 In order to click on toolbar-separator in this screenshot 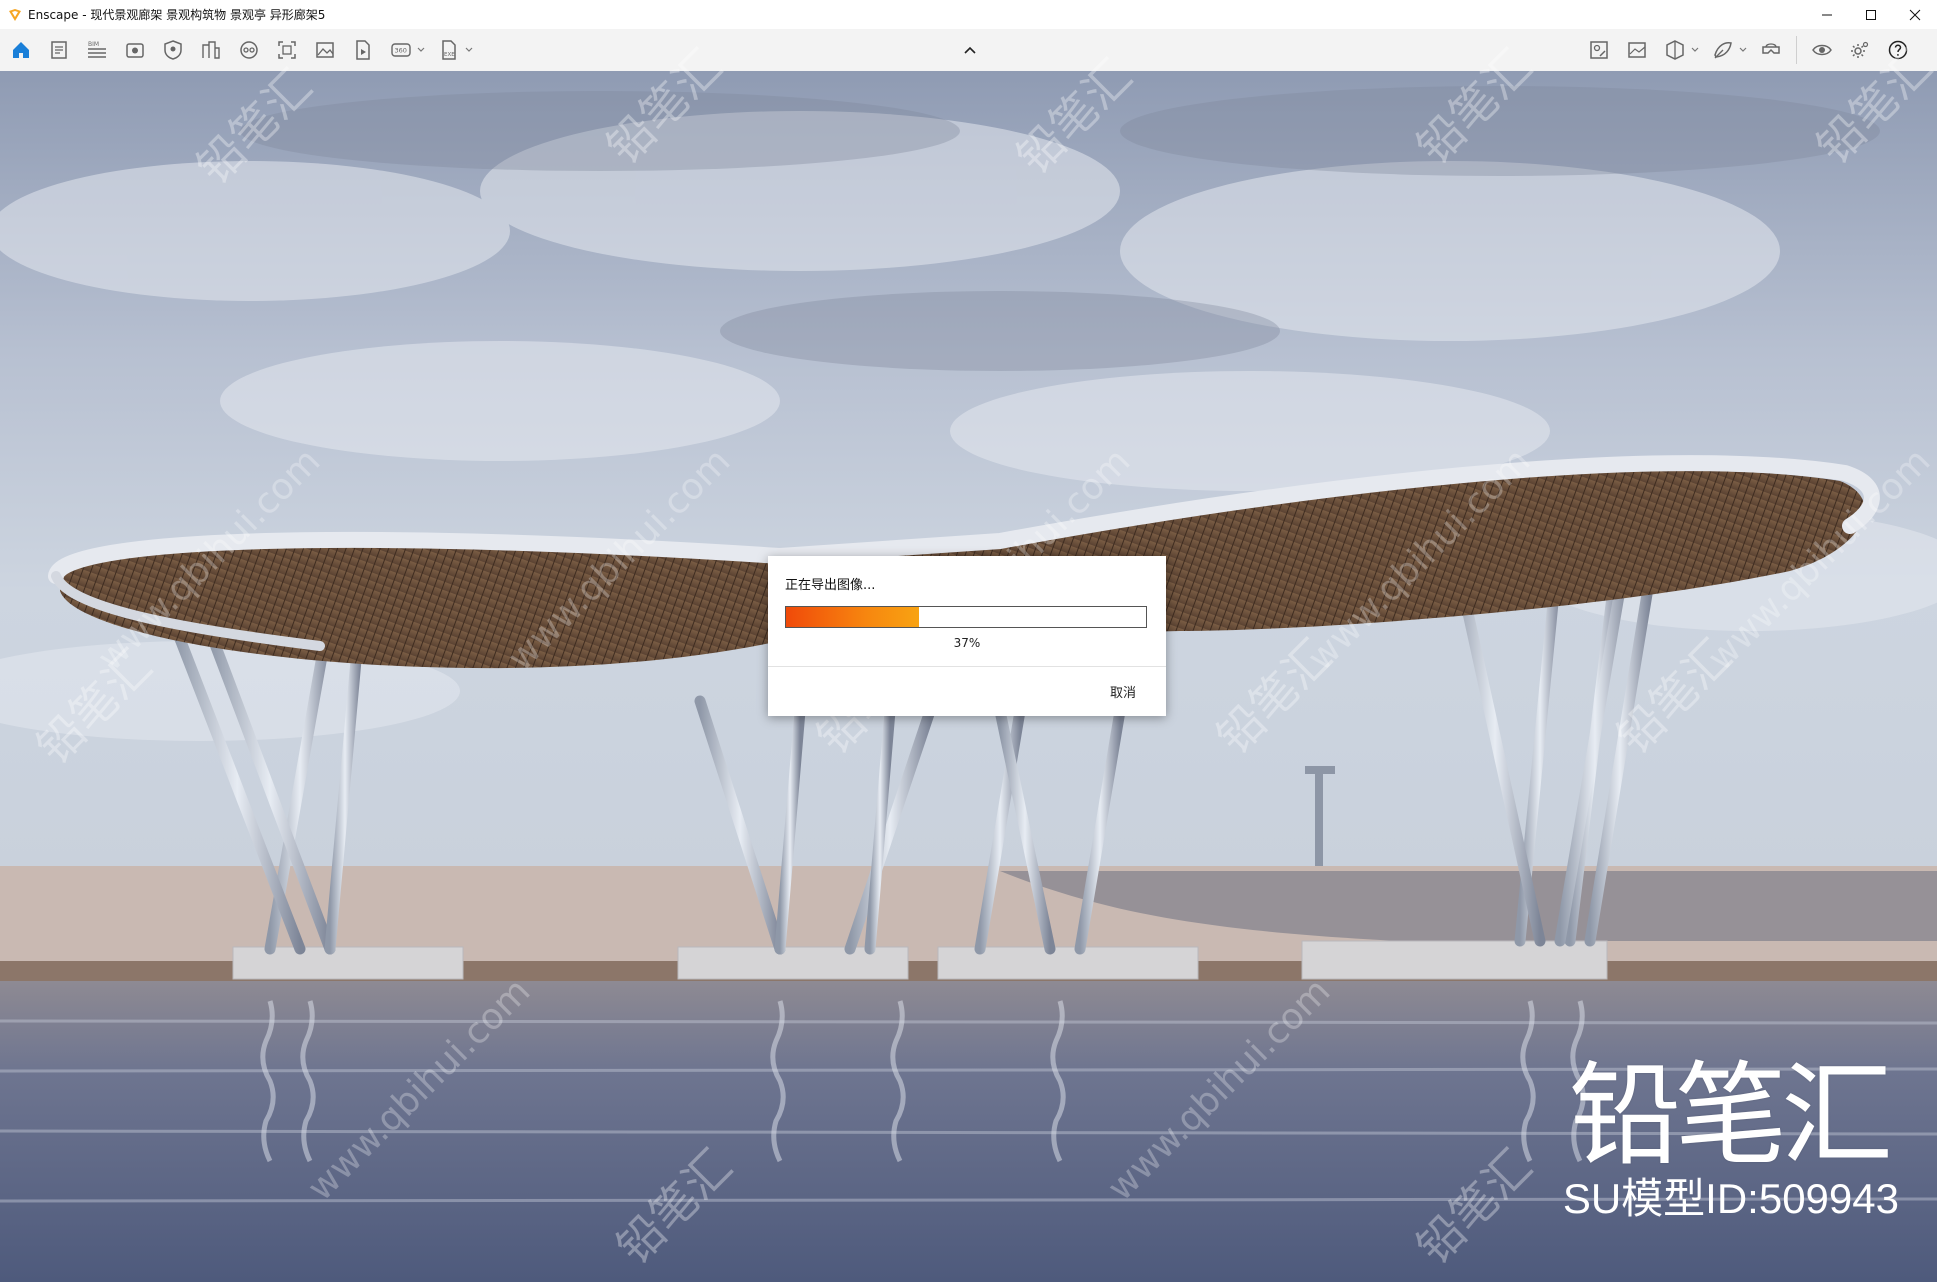, I will do `click(1796, 50)`.